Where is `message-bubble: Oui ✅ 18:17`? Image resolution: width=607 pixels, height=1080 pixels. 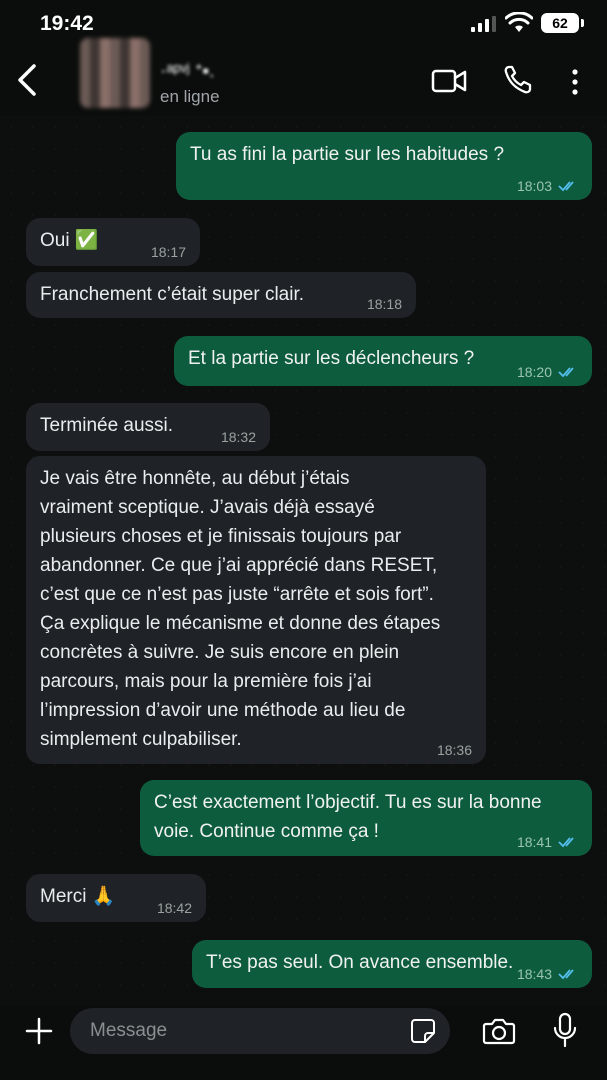
message-bubble: Oui ✅ 18:17 is located at coordinates (113, 242).